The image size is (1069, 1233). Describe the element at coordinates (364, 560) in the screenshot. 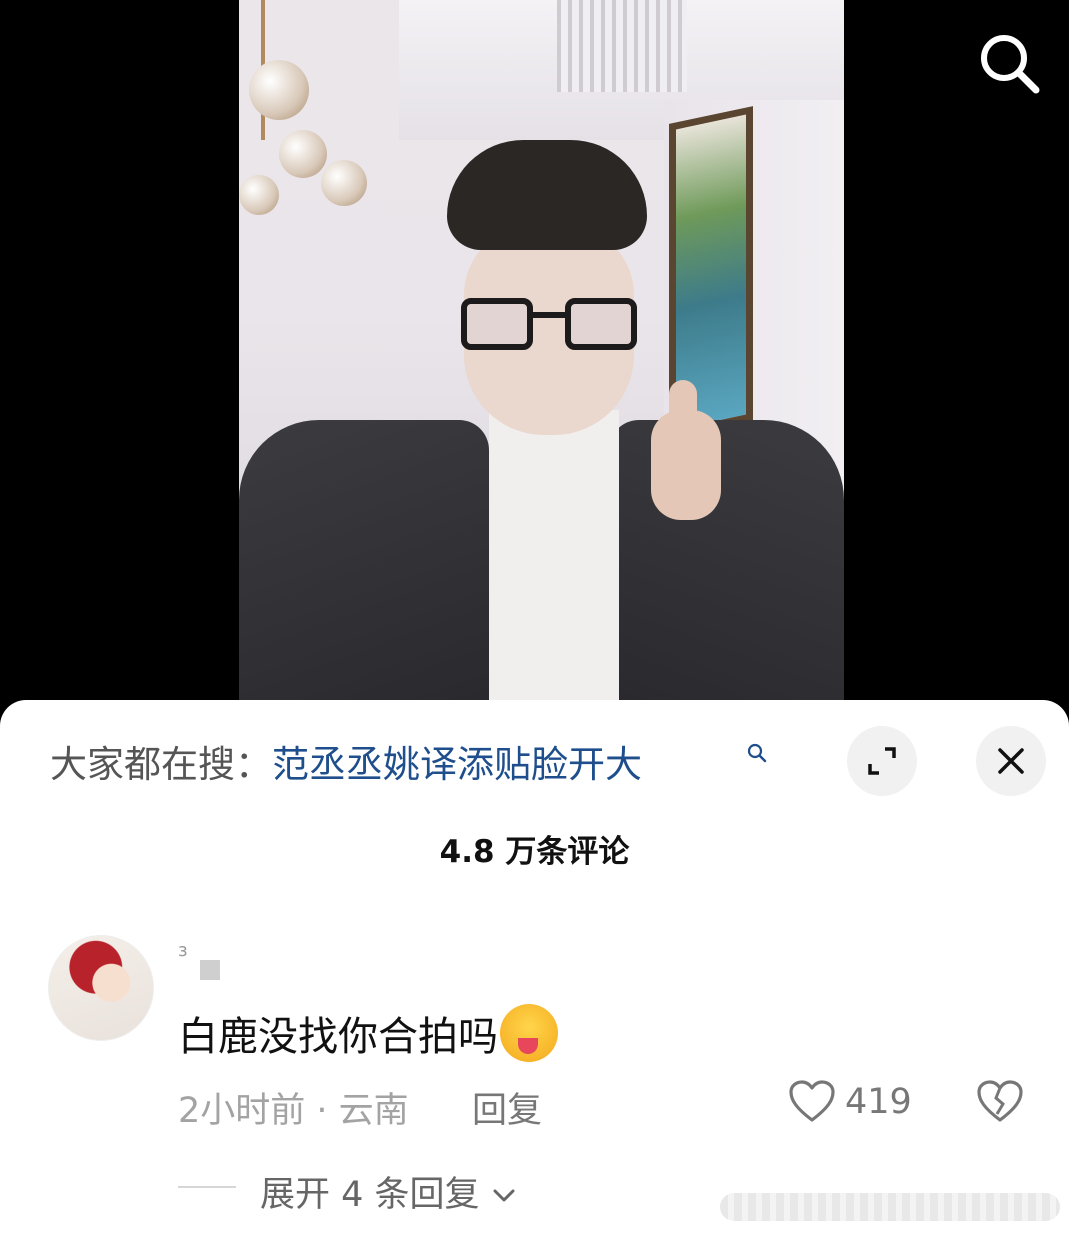

I see `jacket-left` at that location.